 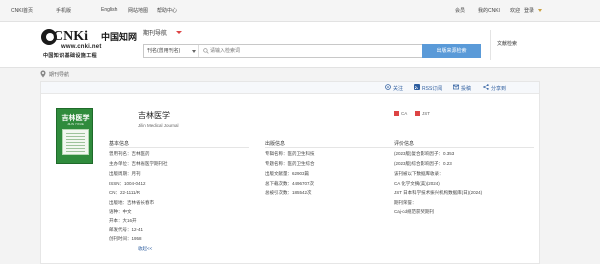 What do you see at coordinates (138, 10) in the screenshot?
I see `link-sitemap: 网站地图` at bounding box center [138, 10].